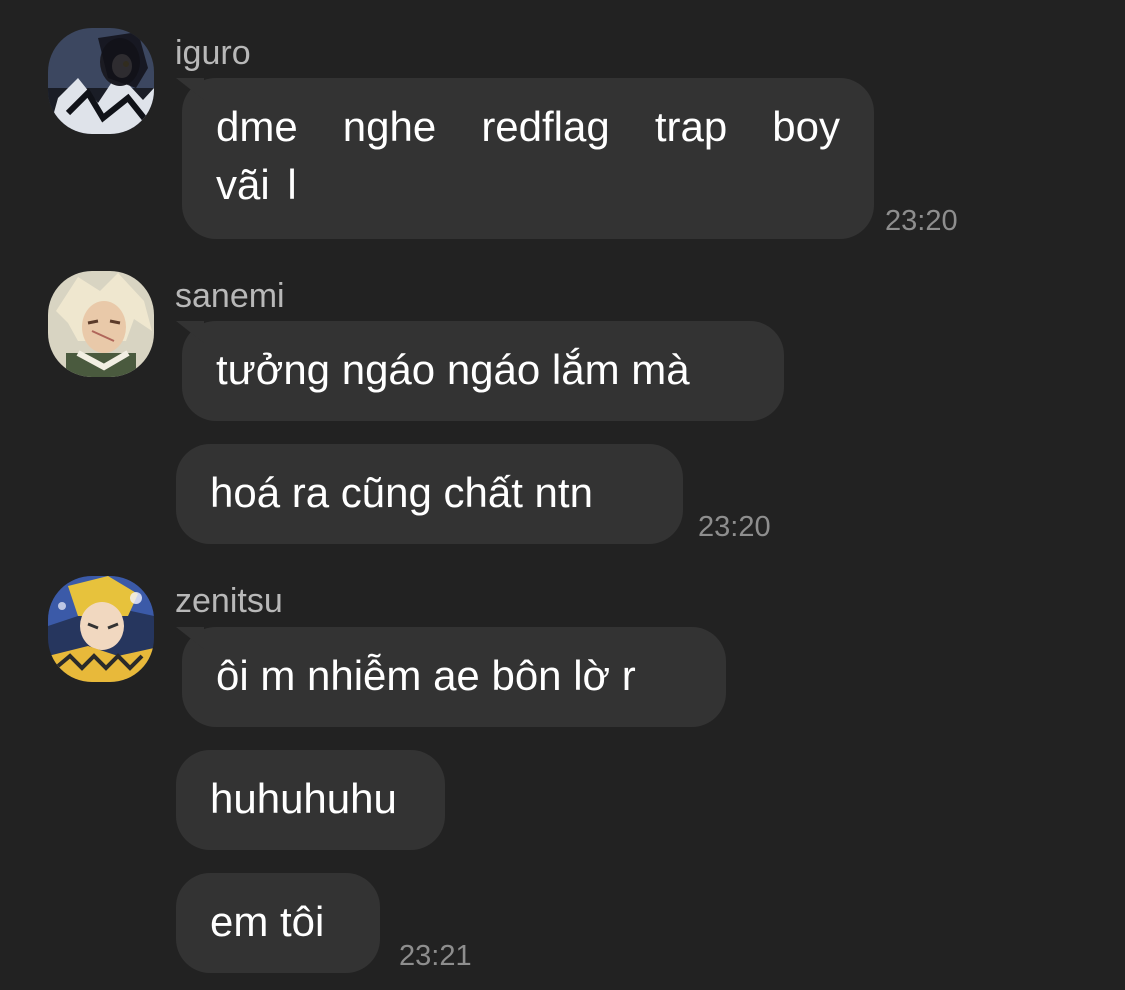 Image resolution: width=1125 pixels, height=990 pixels. I want to click on avatar-iguro, so click(101, 81).